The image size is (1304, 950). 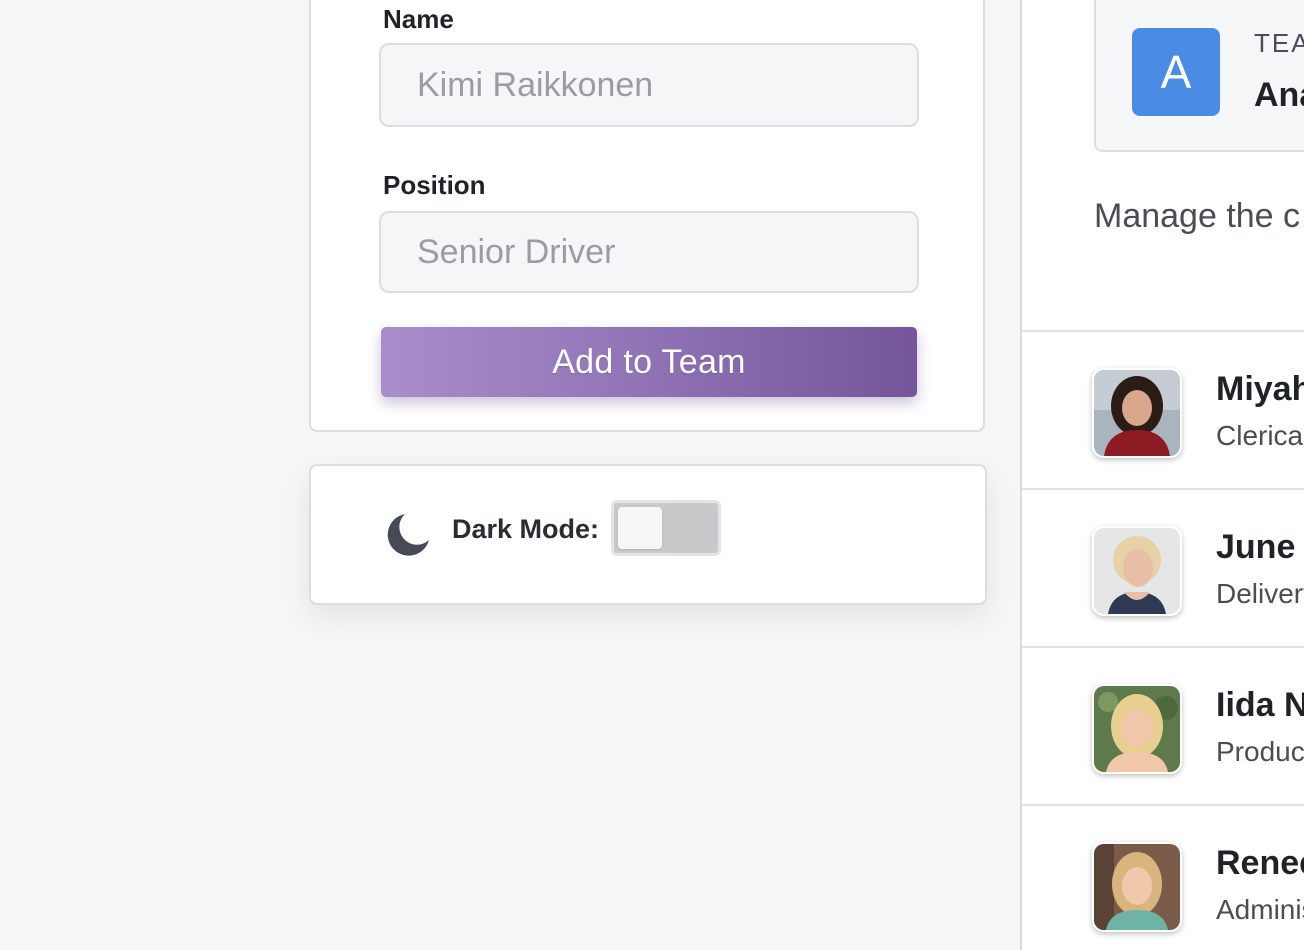 I want to click on member-name: Iida N, so click(x=1260, y=705).